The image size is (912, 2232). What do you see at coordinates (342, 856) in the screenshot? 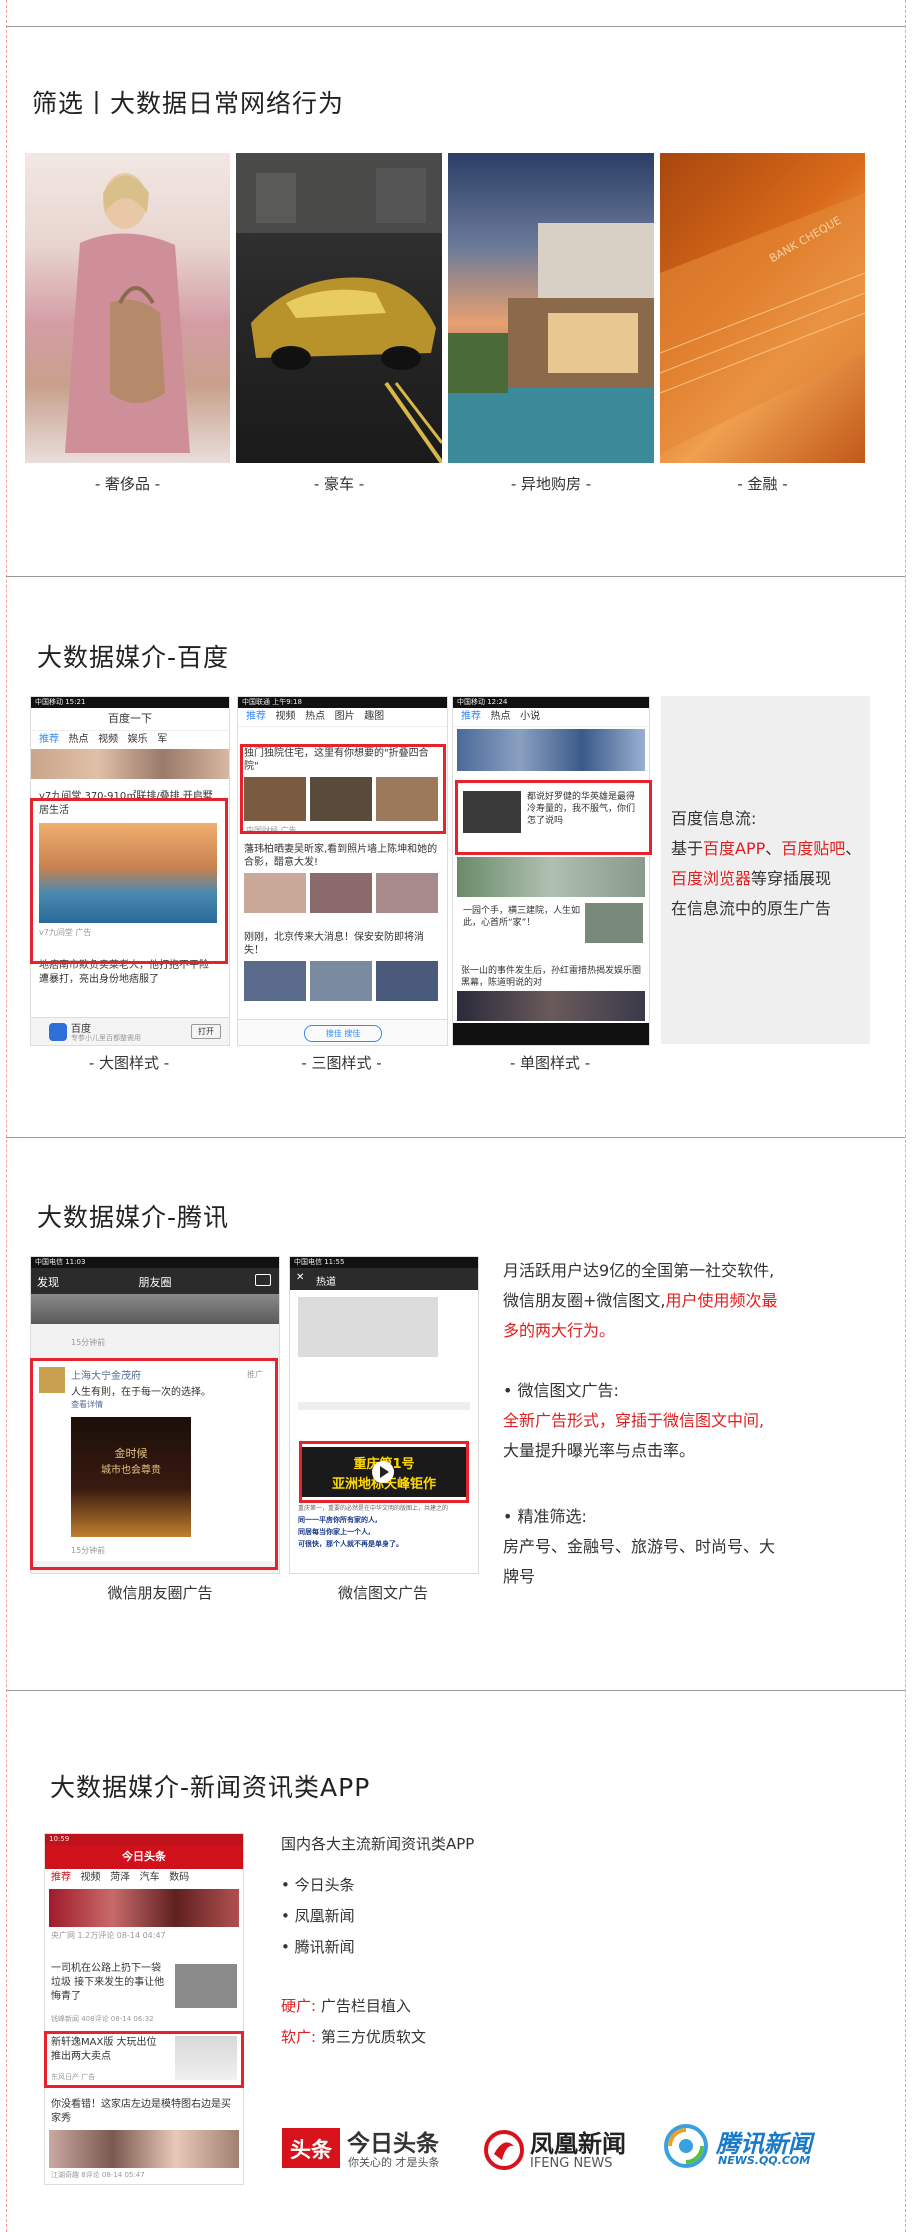
I see `three-news1: 藩玮柏晒妻吴昕家,看到照片墙上陈坤和她的合影，醋意大发!` at bounding box center [342, 856].